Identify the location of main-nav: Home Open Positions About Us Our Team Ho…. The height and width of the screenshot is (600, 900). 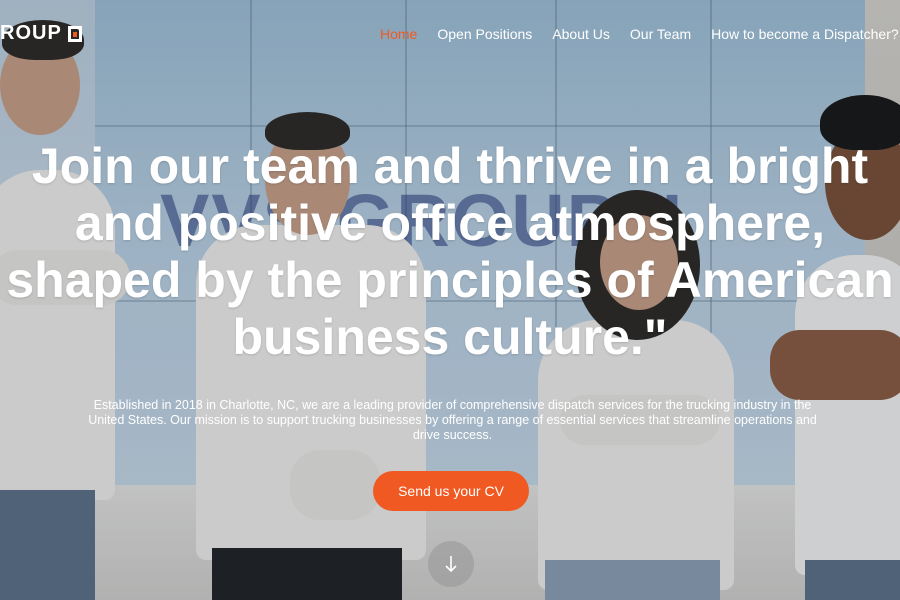
(639, 34).